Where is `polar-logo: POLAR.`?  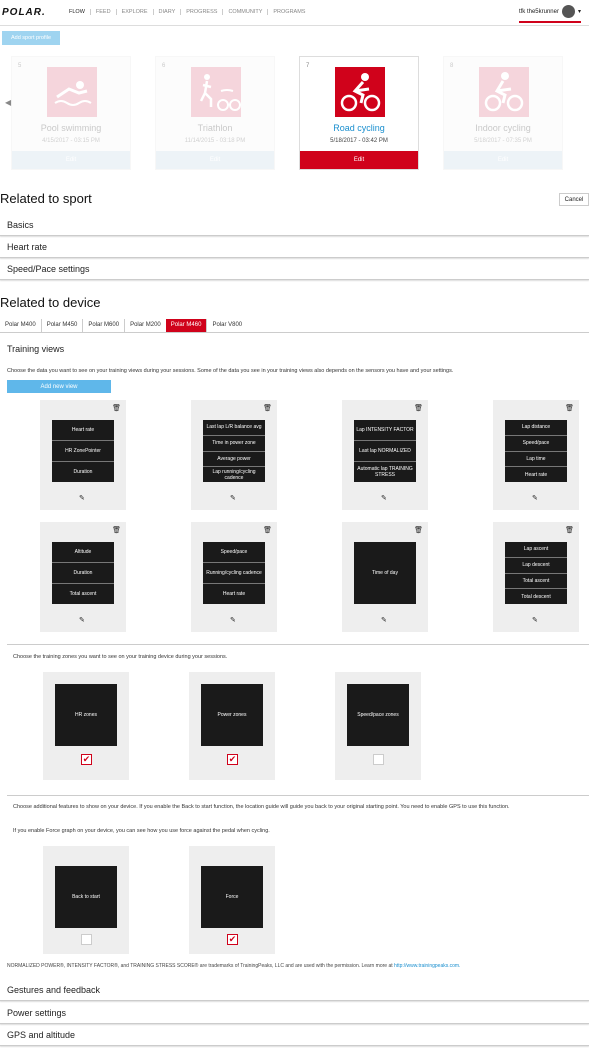 polar-logo: POLAR. is located at coordinates (24, 12).